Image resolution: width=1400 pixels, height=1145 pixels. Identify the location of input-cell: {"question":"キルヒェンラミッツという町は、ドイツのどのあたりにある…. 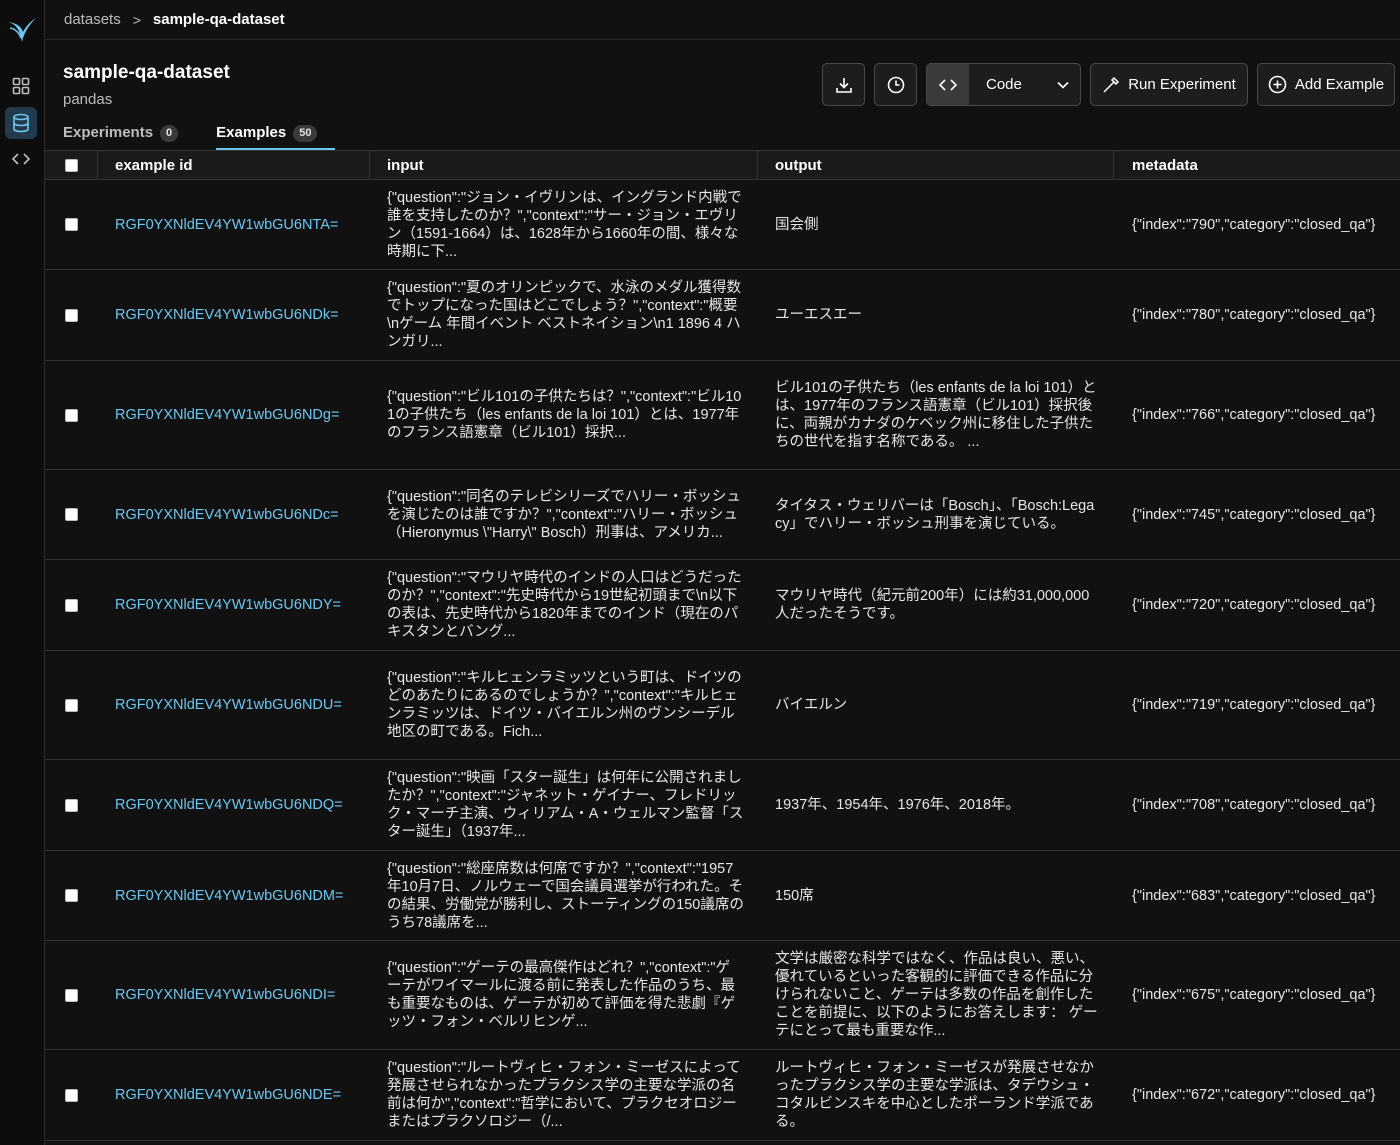
(564, 705).